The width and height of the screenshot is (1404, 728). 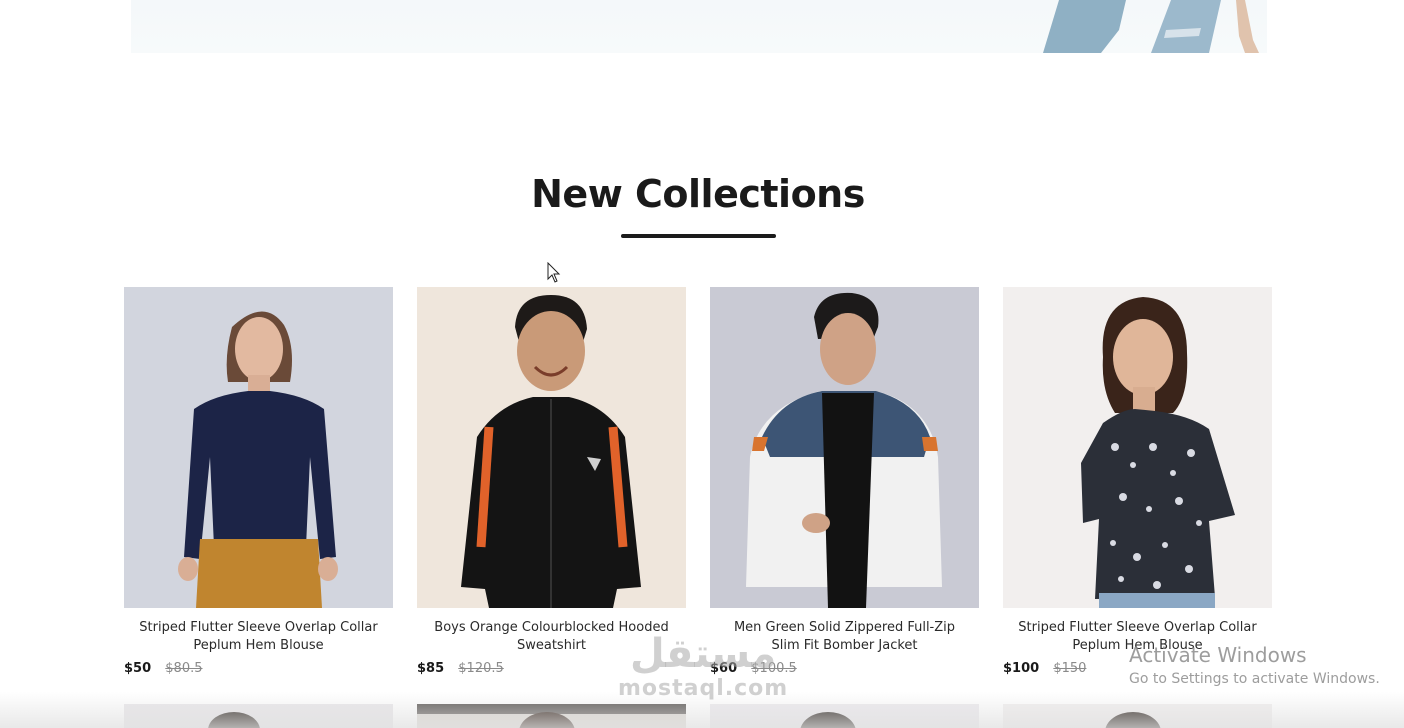 I want to click on product-old-price: $80.5, so click(x=184, y=668).